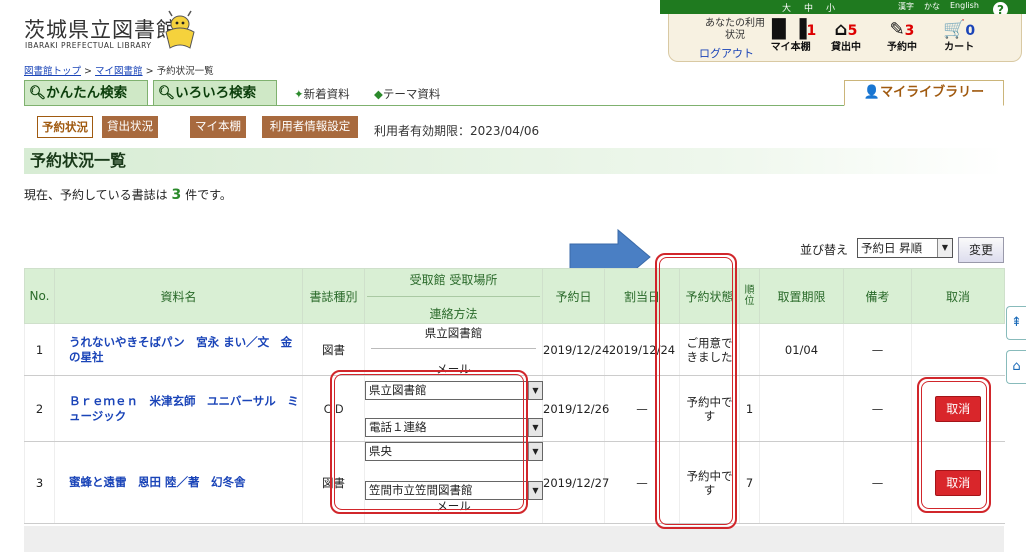 This screenshot has width=1026, height=552. I want to click on stat-cart: 🛒0 カート, so click(959, 36).